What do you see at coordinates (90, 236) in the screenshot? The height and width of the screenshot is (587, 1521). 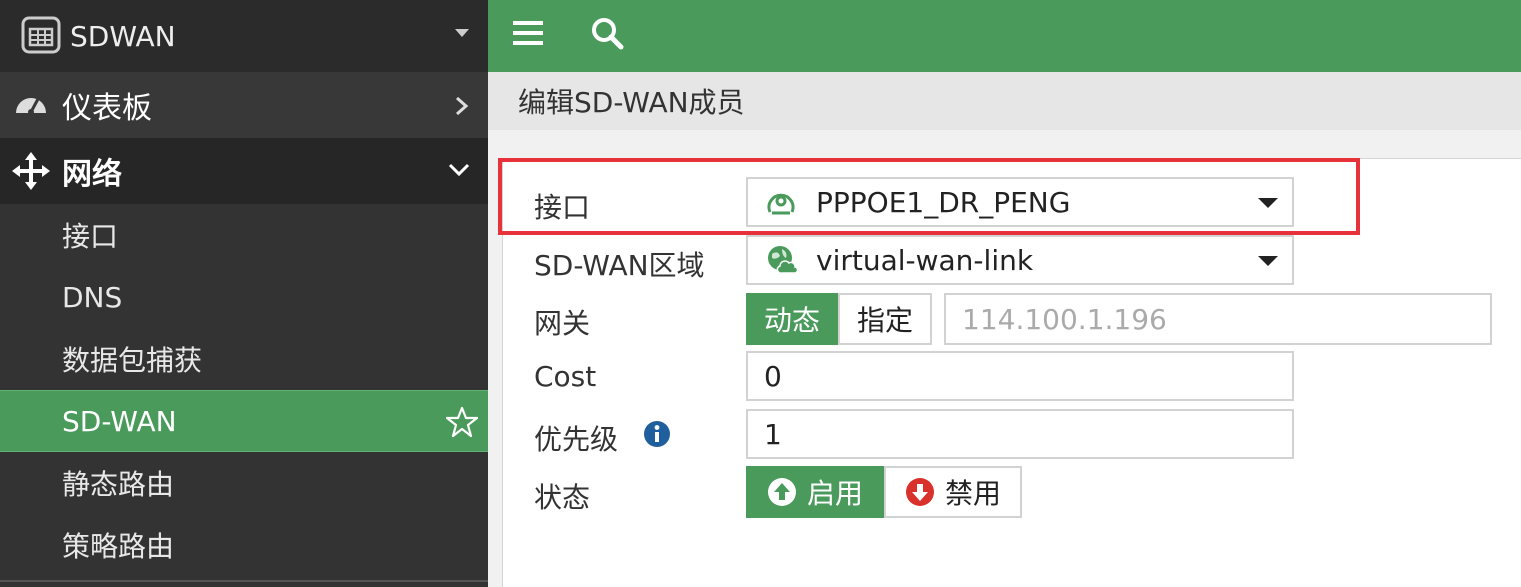 I see `sidebar-subitem-label: 接口` at bounding box center [90, 236].